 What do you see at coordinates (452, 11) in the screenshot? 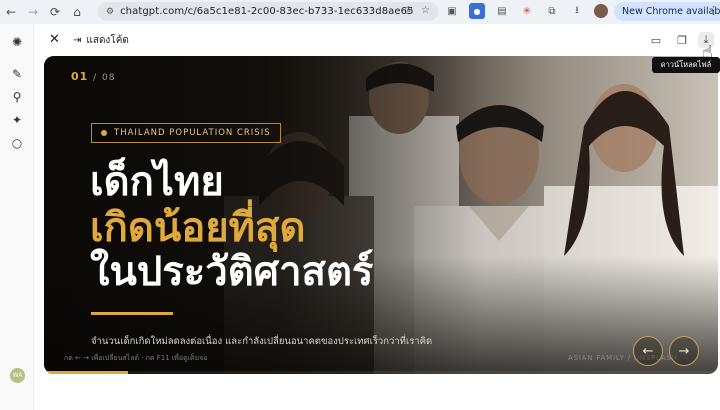
I see `camera-extension-icon: ▣` at bounding box center [452, 11].